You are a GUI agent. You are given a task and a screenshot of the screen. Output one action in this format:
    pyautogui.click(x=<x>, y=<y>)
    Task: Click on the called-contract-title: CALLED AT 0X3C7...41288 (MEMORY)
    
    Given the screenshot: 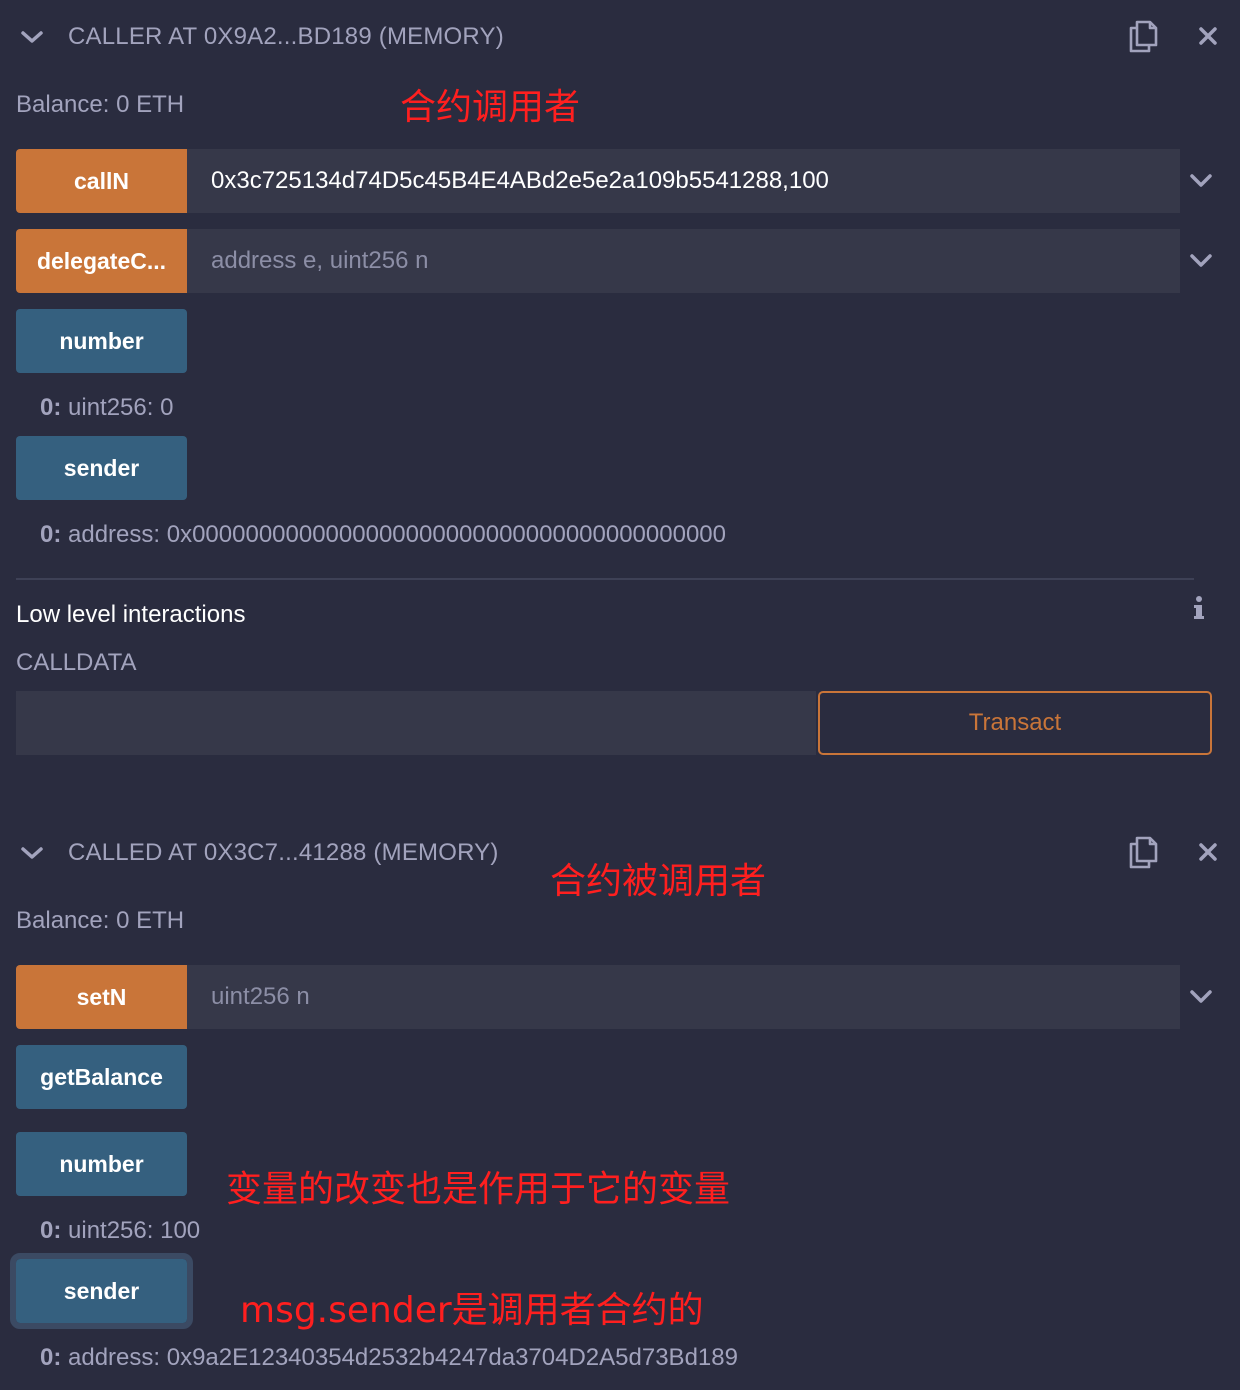 What is the action you would take?
    pyautogui.click(x=283, y=852)
    